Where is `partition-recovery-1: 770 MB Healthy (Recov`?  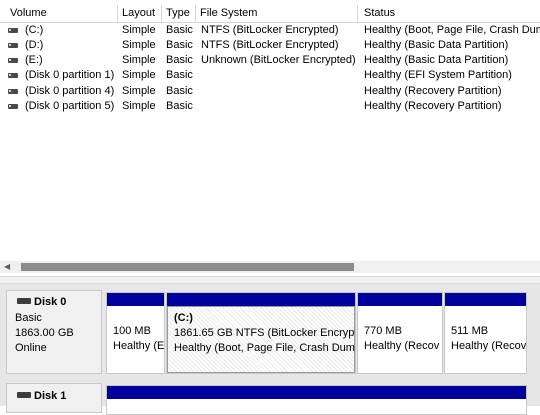 partition-recovery-1: 770 MB Healthy (Recov is located at coordinates (400, 333).